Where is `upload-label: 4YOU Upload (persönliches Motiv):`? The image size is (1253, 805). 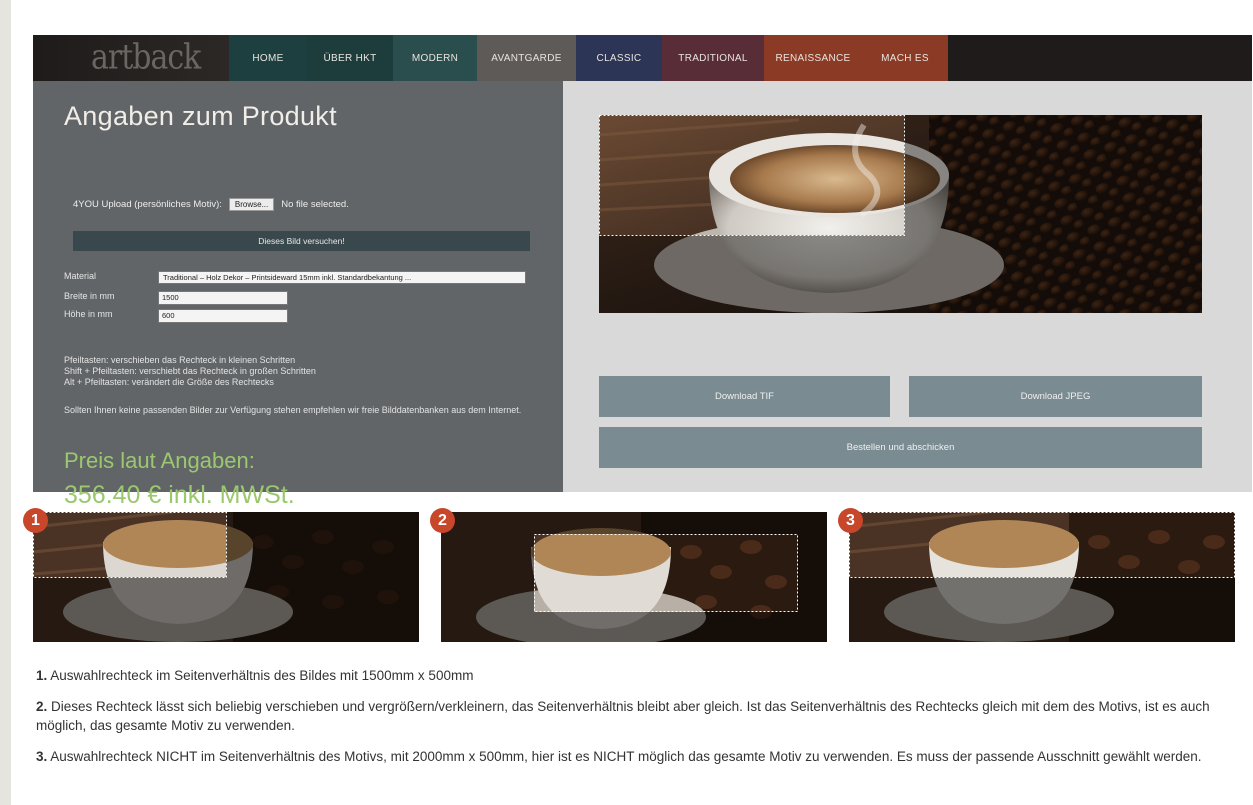
upload-label: 4YOU Upload (persönliches Motiv): is located at coordinates (147, 204).